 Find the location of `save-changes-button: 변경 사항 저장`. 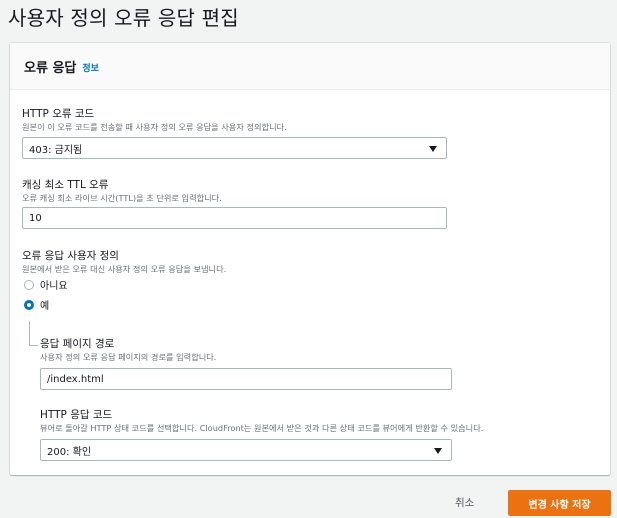

save-changes-button: 변경 사항 저장 is located at coordinates (559, 503).